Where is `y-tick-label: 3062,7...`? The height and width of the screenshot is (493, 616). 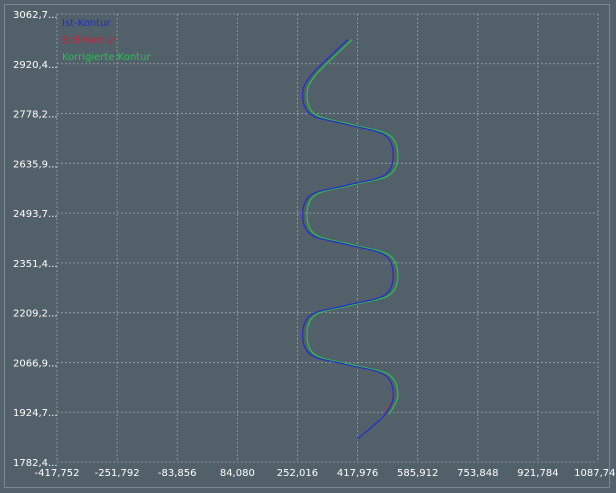
y-tick-label: 3062,7... is located at coordinates (35, 15).